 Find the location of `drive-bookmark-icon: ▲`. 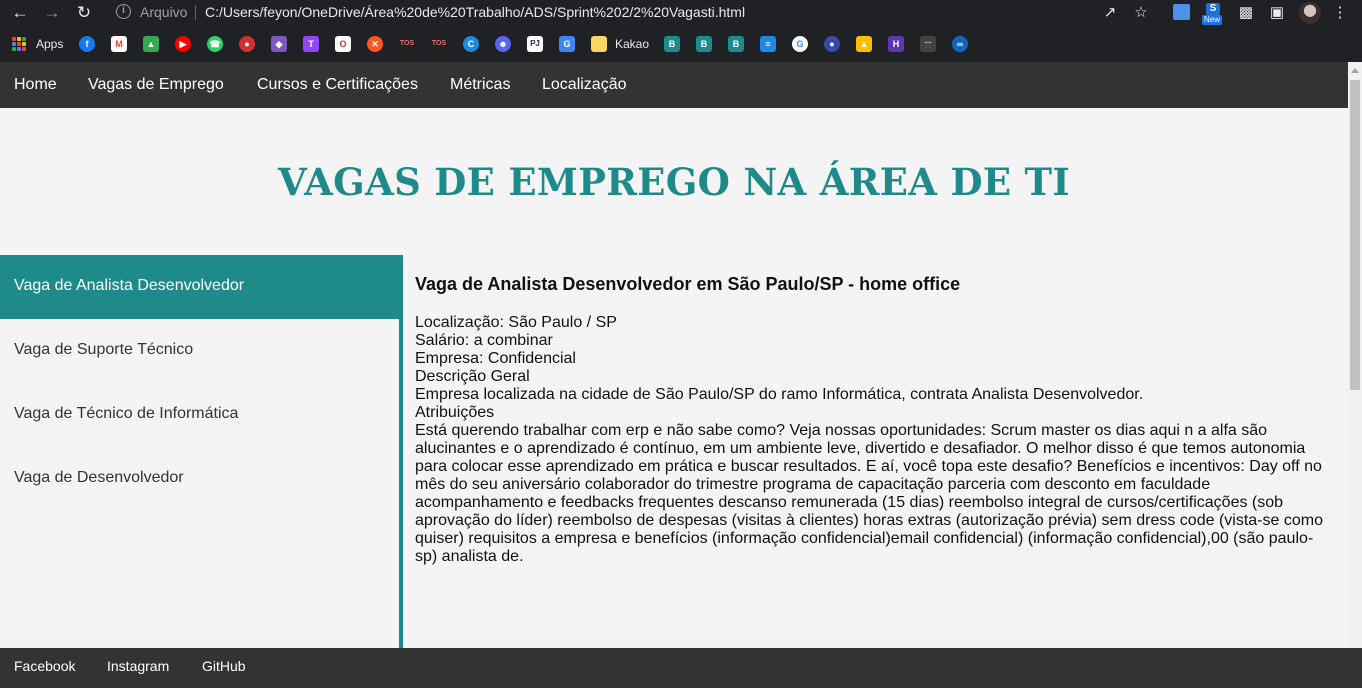

drive-bookmark-icon: ▲ is located at coordinates (151, 44).